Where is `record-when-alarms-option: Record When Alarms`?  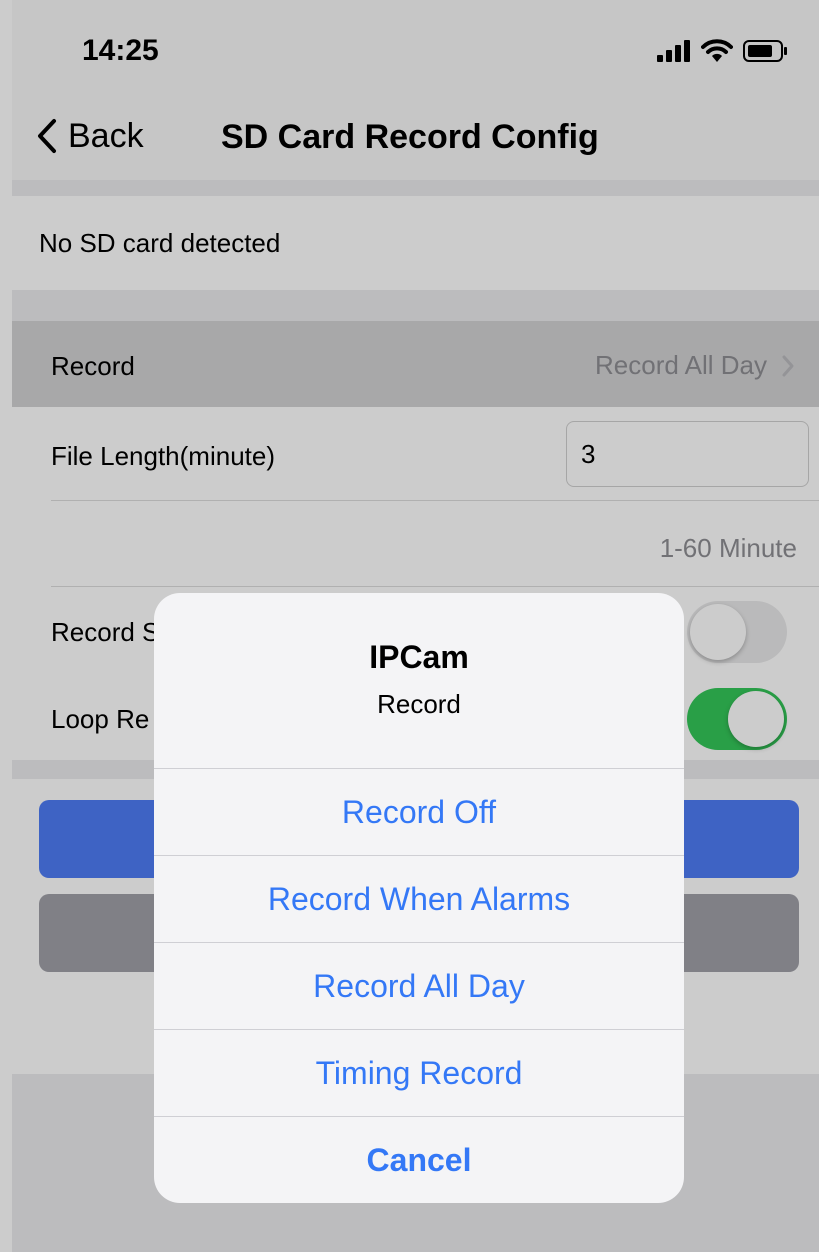 record-when-alarms-option: Record When Alarms is located at coordinates (419, 898).